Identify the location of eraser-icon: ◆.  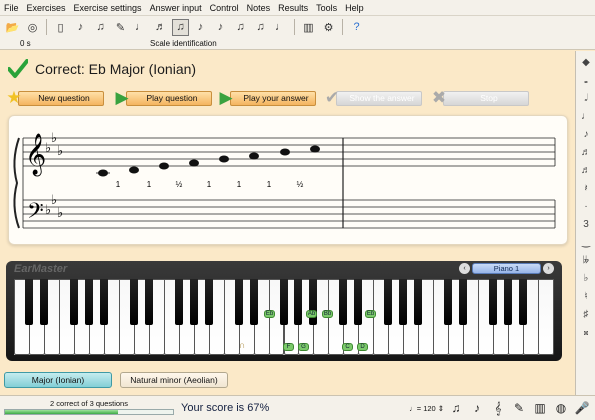
(586, 62).